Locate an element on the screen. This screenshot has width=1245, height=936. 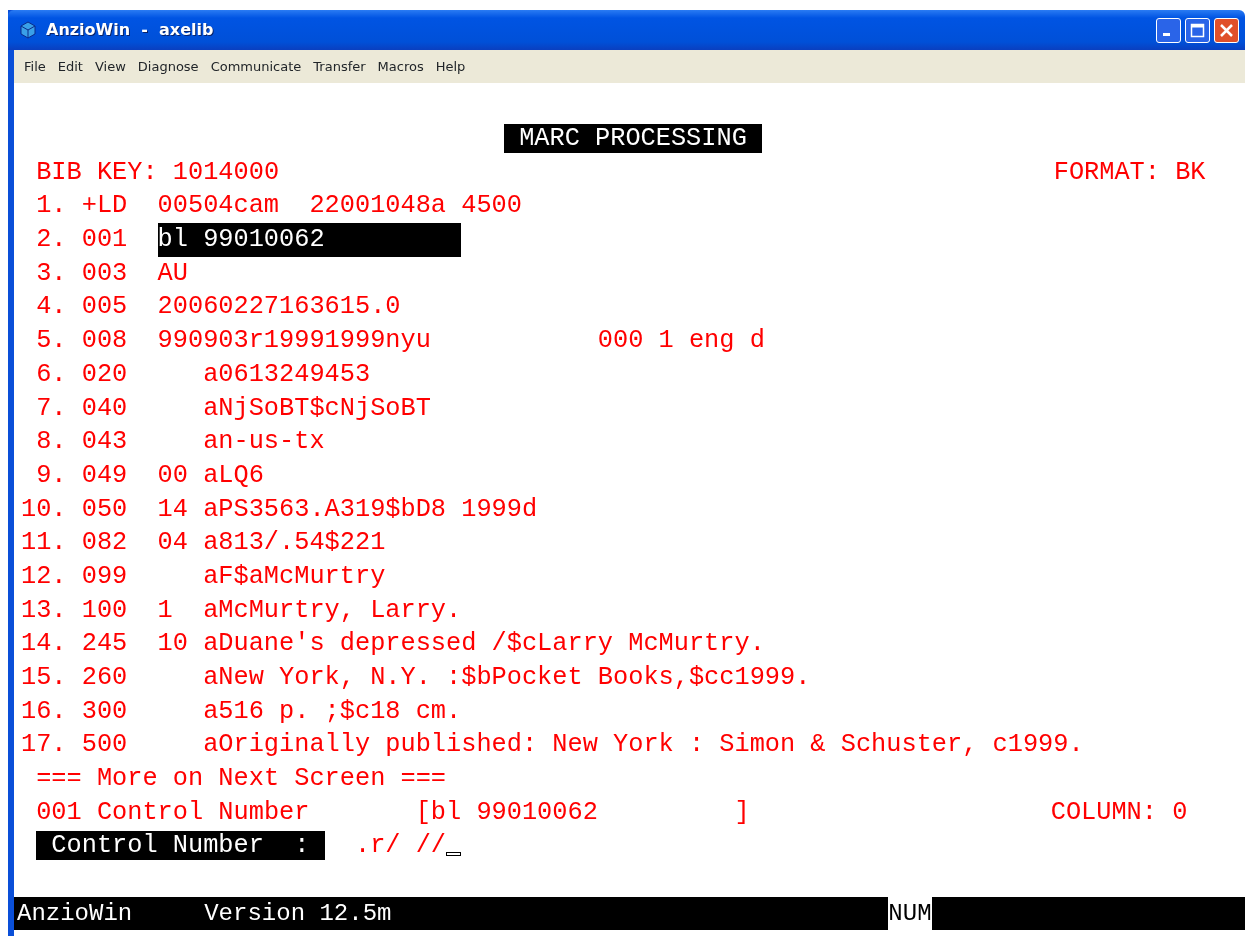
minimize-icon is located at coordinates (1166, 34).